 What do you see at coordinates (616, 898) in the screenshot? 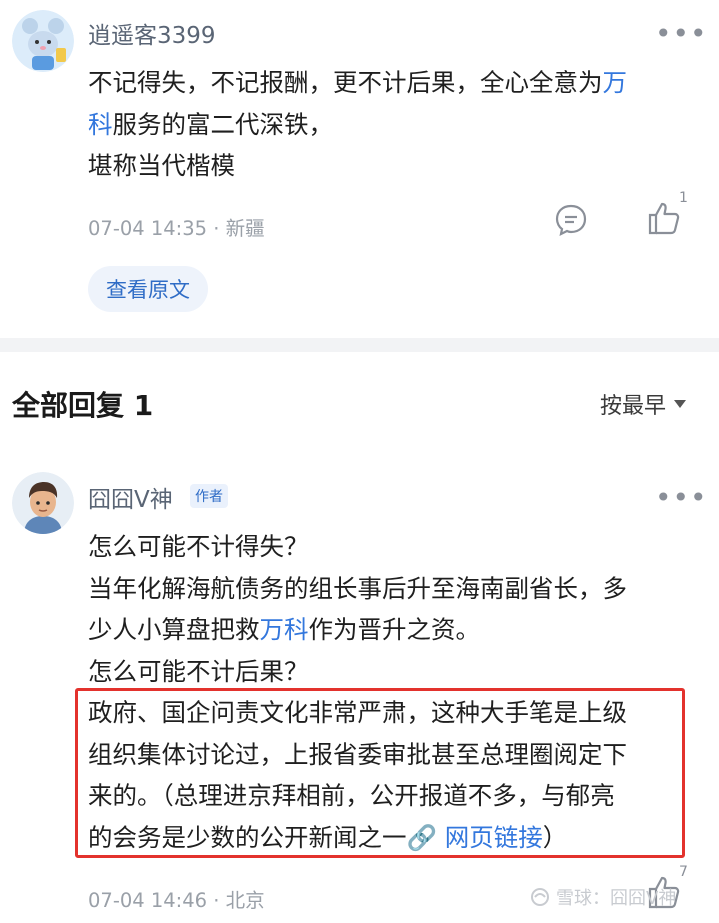
I see `watermark-text: 雪球：囧囧V神` at bounding box center [616, 898].